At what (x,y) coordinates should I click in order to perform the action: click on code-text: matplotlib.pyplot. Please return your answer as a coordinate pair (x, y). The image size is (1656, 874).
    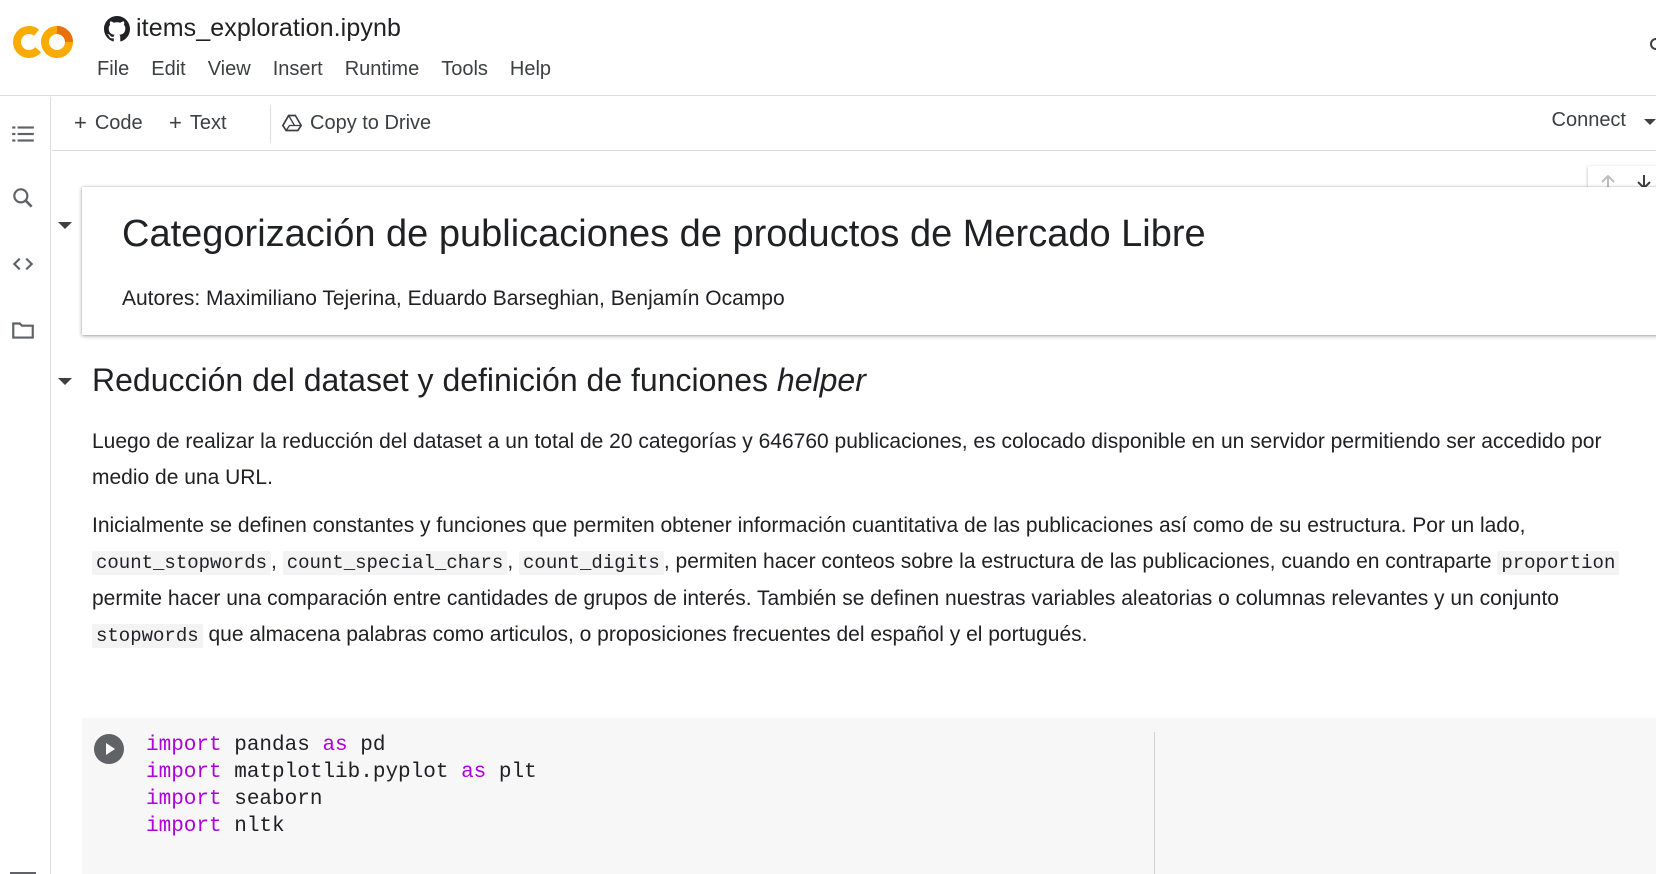
    Looking at the image, I should click on (341, 772).